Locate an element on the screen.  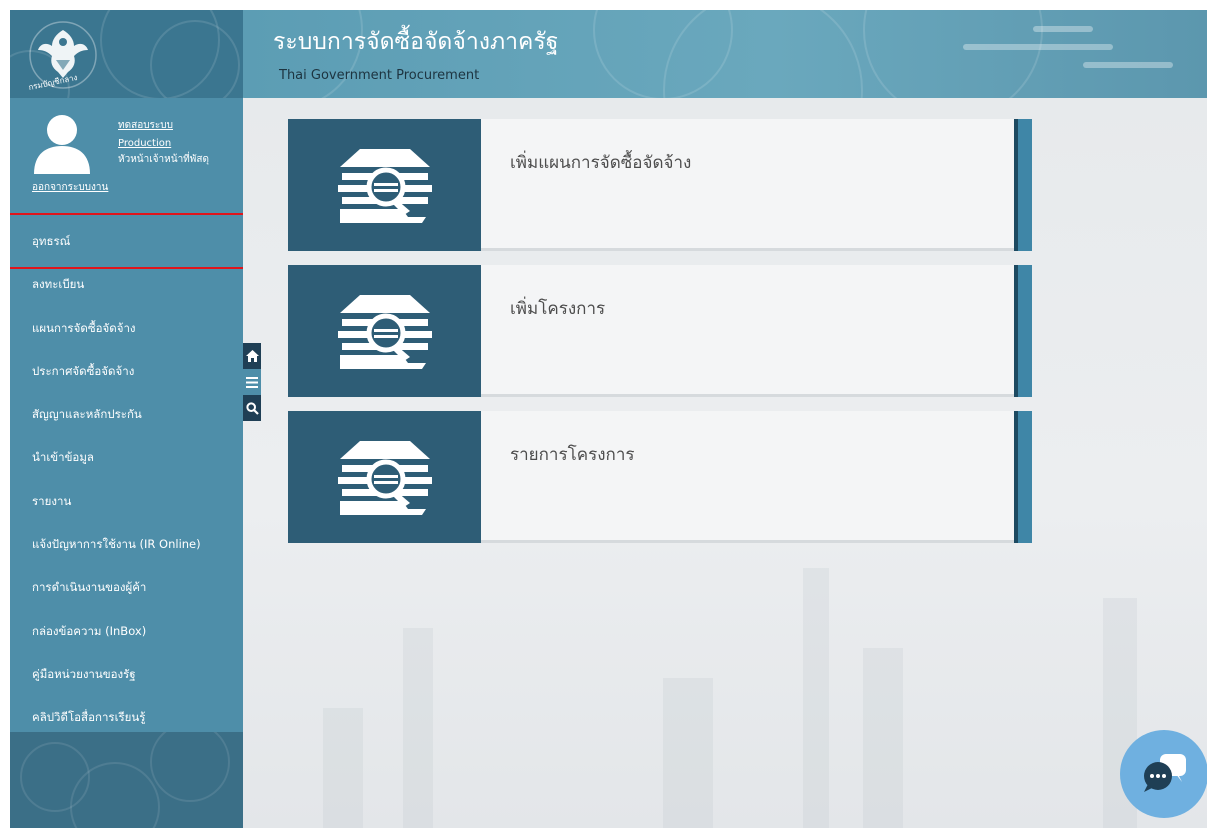
sidebar-item-contract: สัญญาและหลักประกัน is located at coordinates (126, 414).